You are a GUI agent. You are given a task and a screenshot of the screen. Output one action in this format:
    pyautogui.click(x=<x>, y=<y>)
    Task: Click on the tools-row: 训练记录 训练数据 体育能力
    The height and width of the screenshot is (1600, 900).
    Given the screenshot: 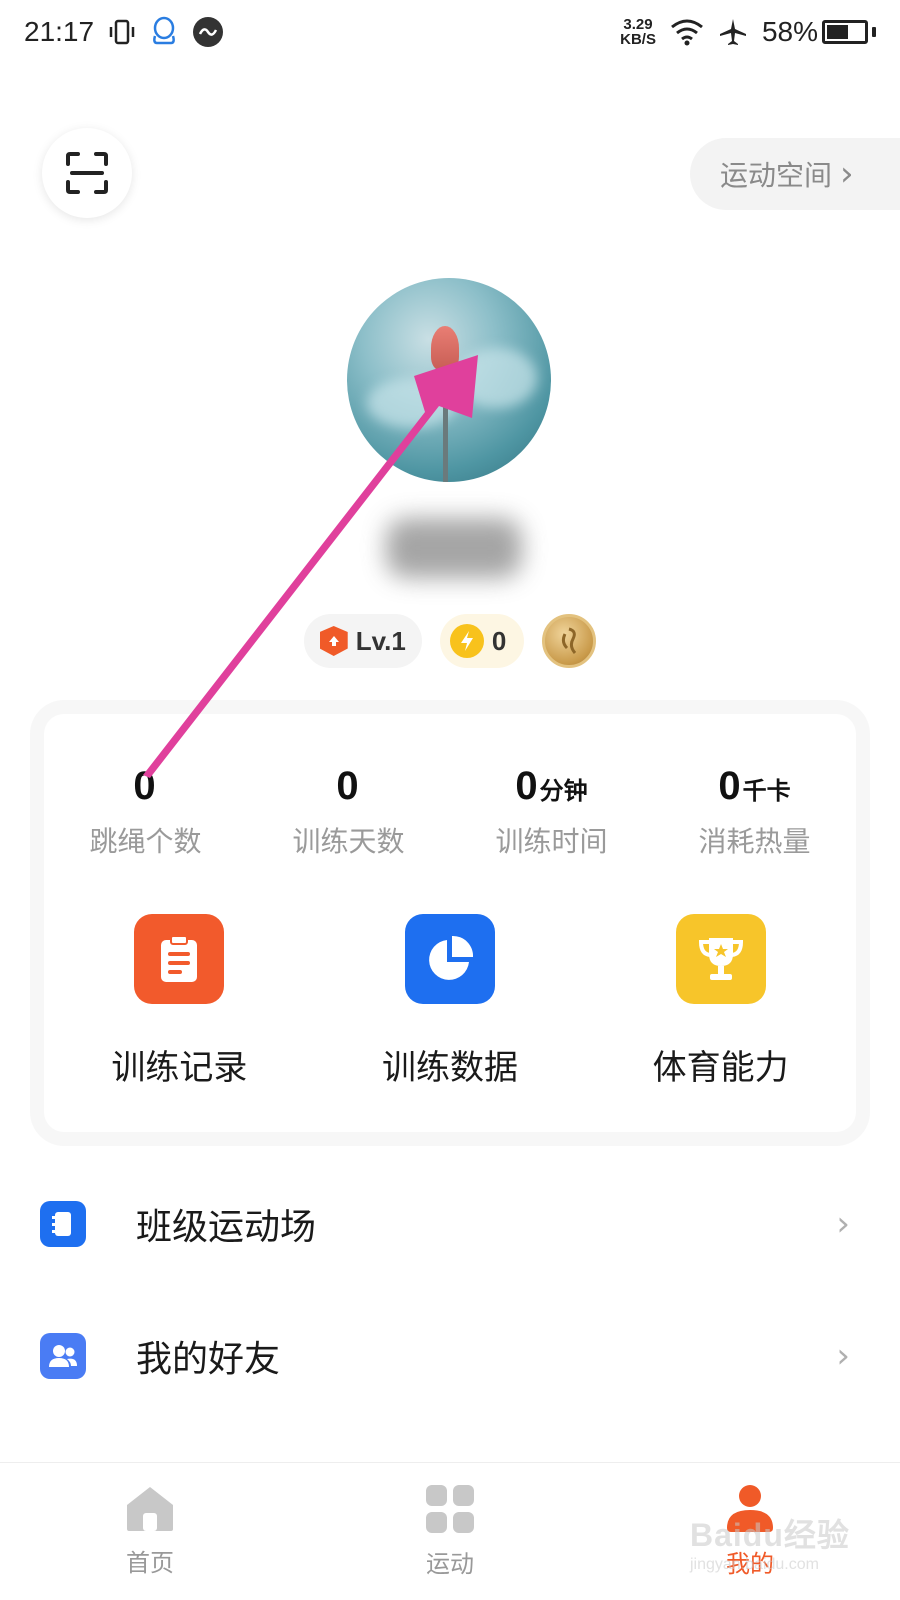 What is the action you would take?
    pyautogui.click(x=450, y=1001)
    